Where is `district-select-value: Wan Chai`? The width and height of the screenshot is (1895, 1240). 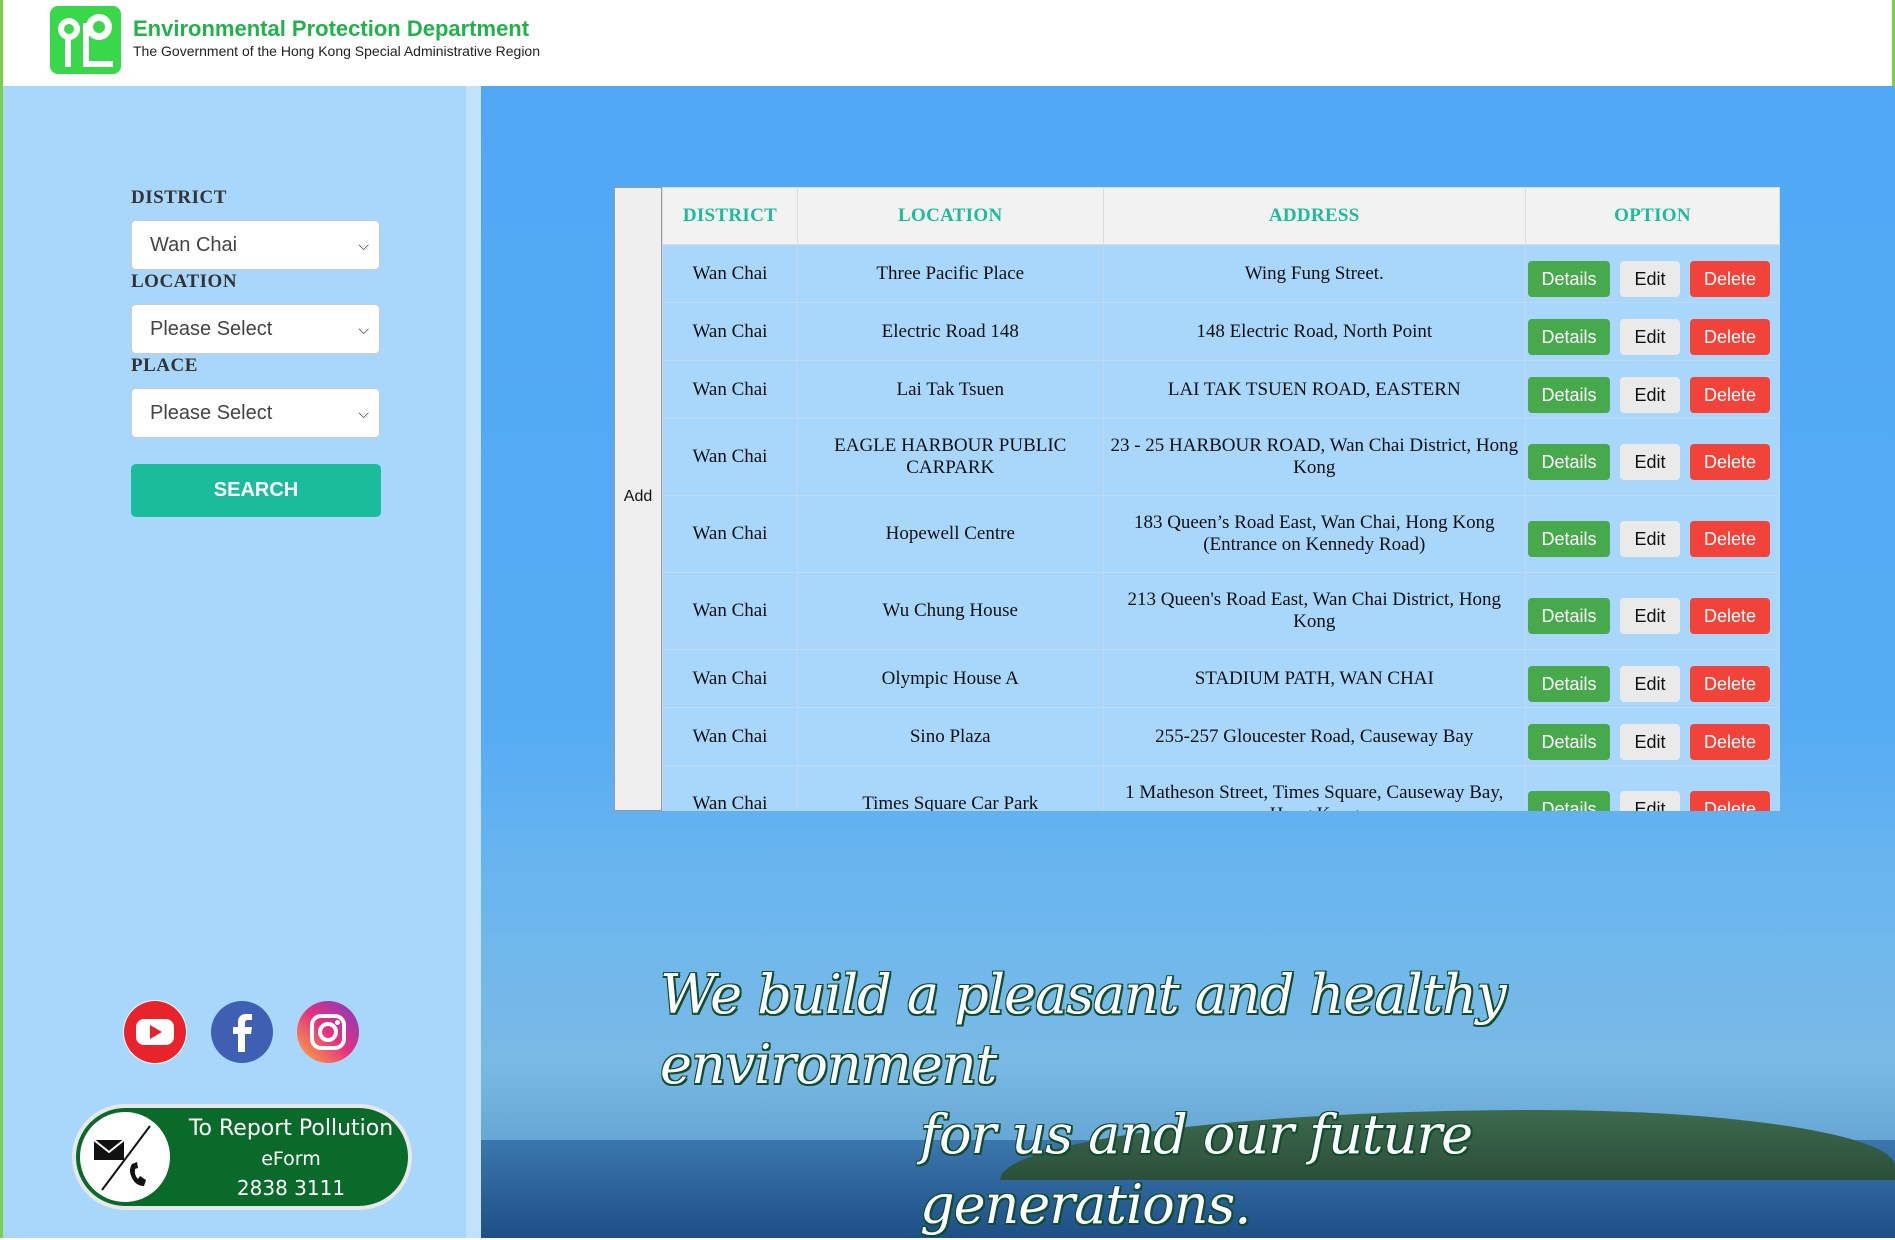
district-select-value: Wan Chai is located at coordinates (194, 245).